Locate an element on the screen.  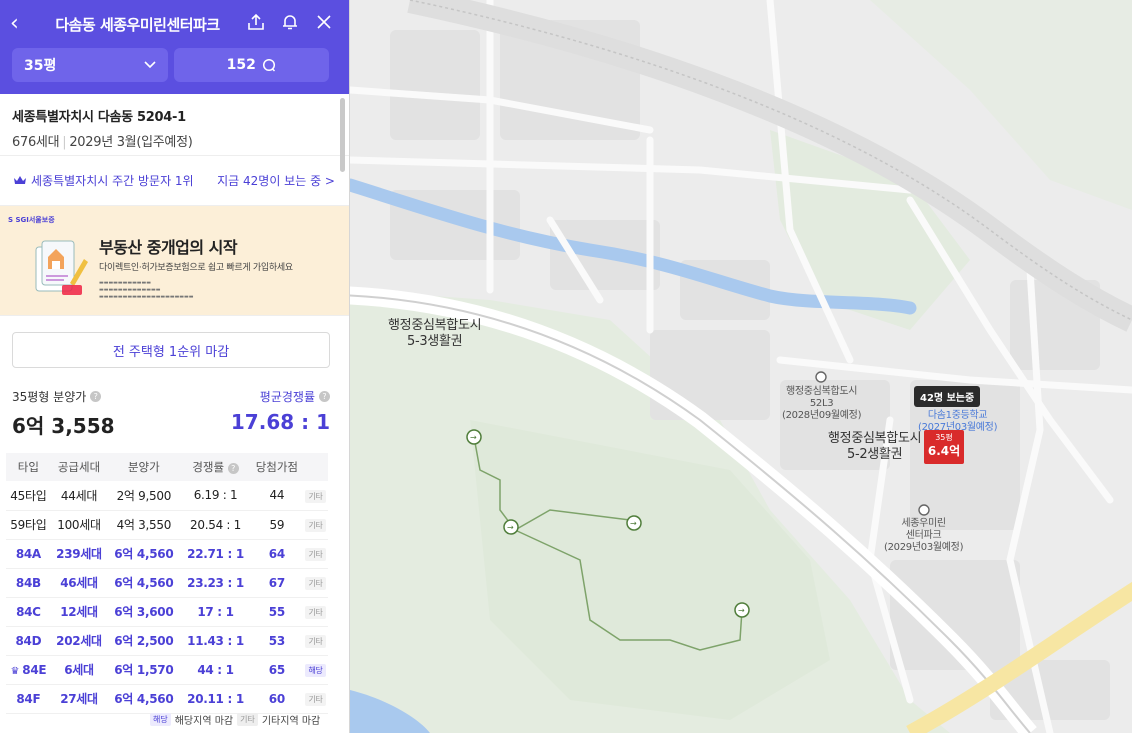
move-in-date: 2029년 3월(입주예정) is located at coordinates (131, 142).